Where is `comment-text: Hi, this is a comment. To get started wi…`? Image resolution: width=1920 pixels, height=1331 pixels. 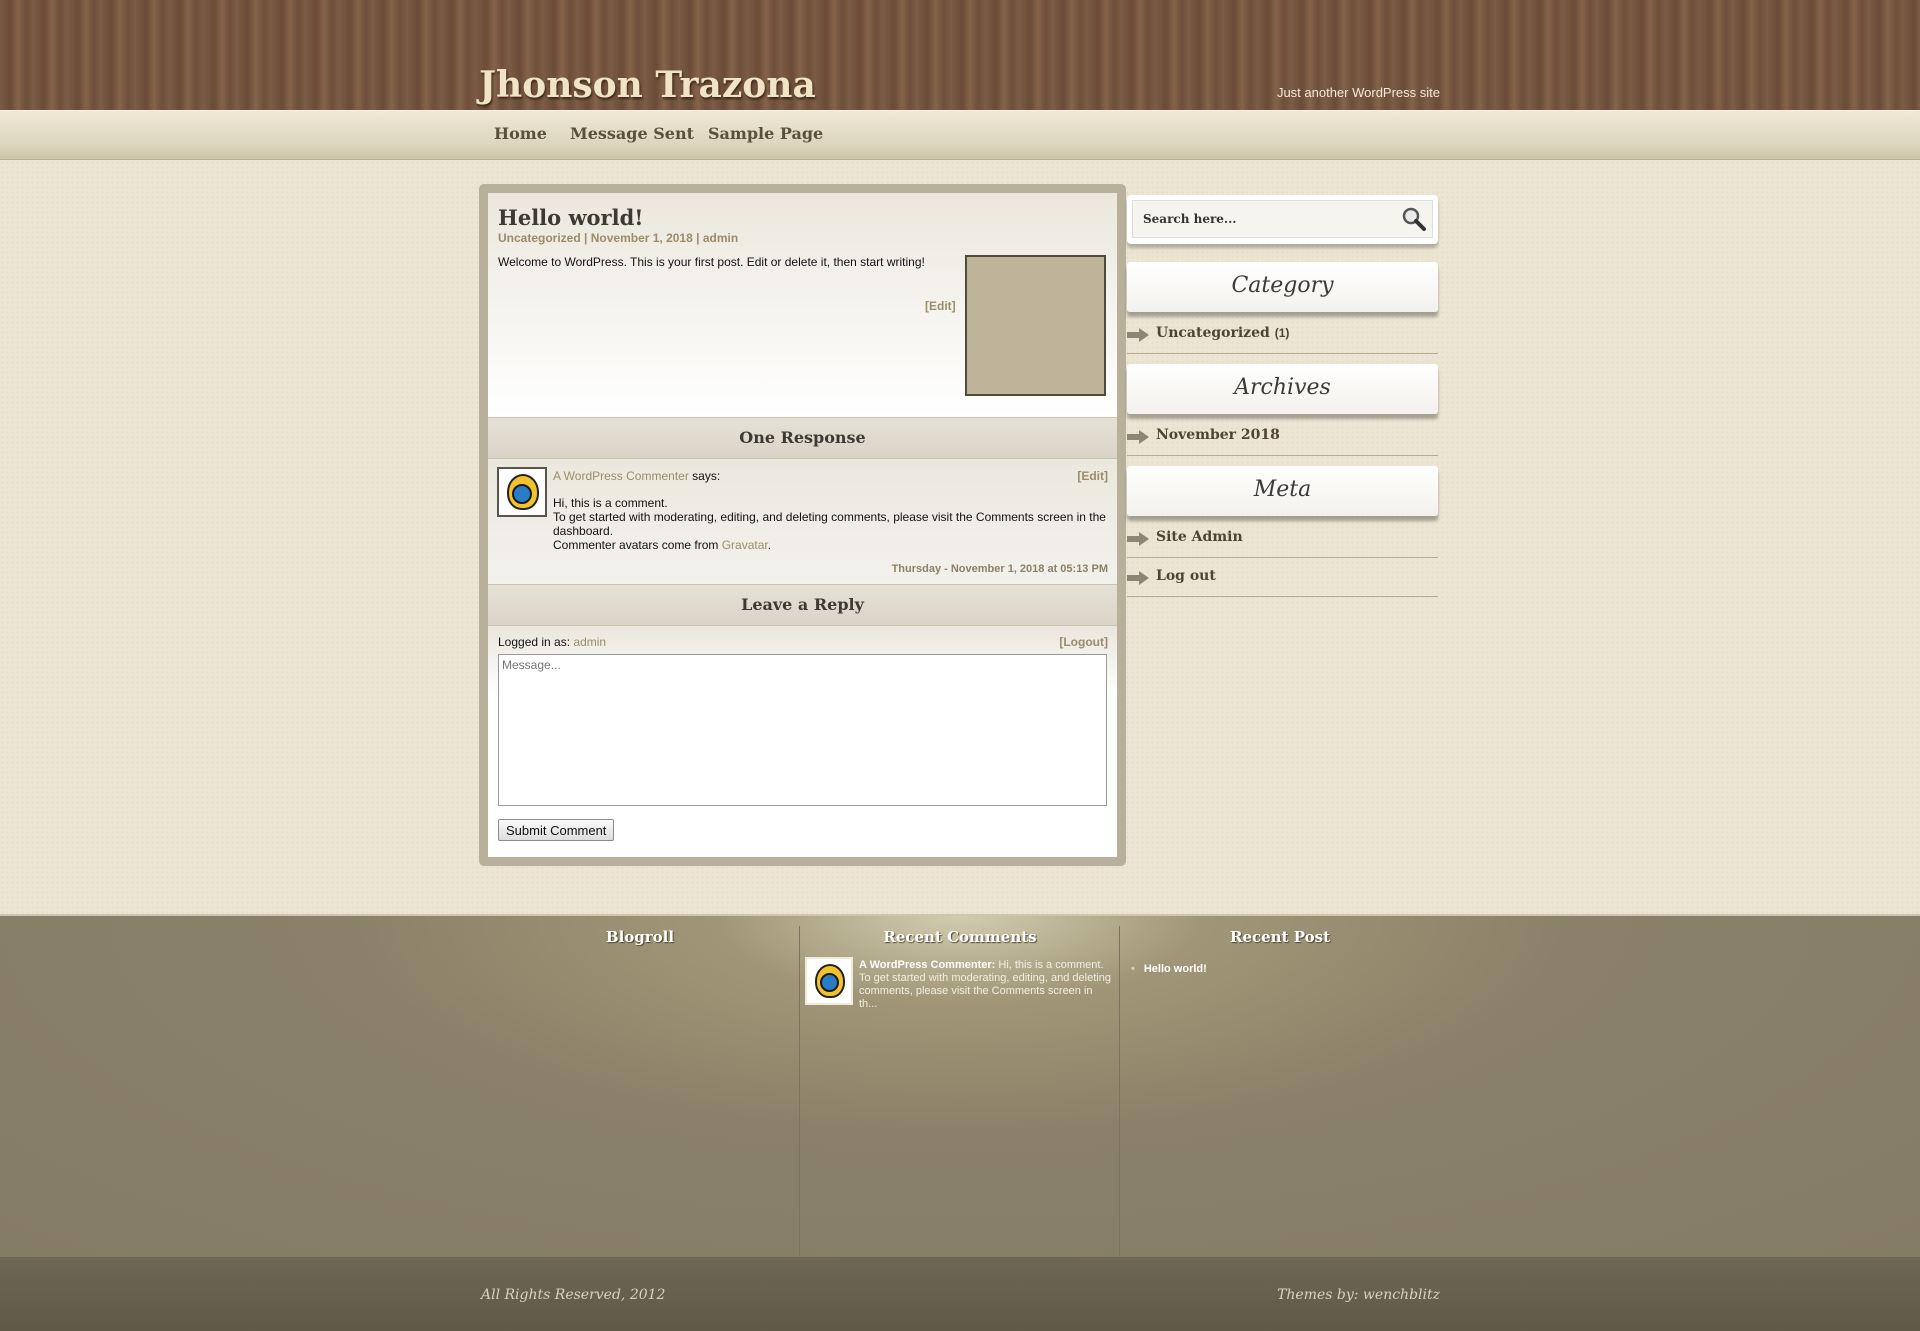
comment-text: Hi, this is a comment. To get started wi… is located at coordinates (830, 524).